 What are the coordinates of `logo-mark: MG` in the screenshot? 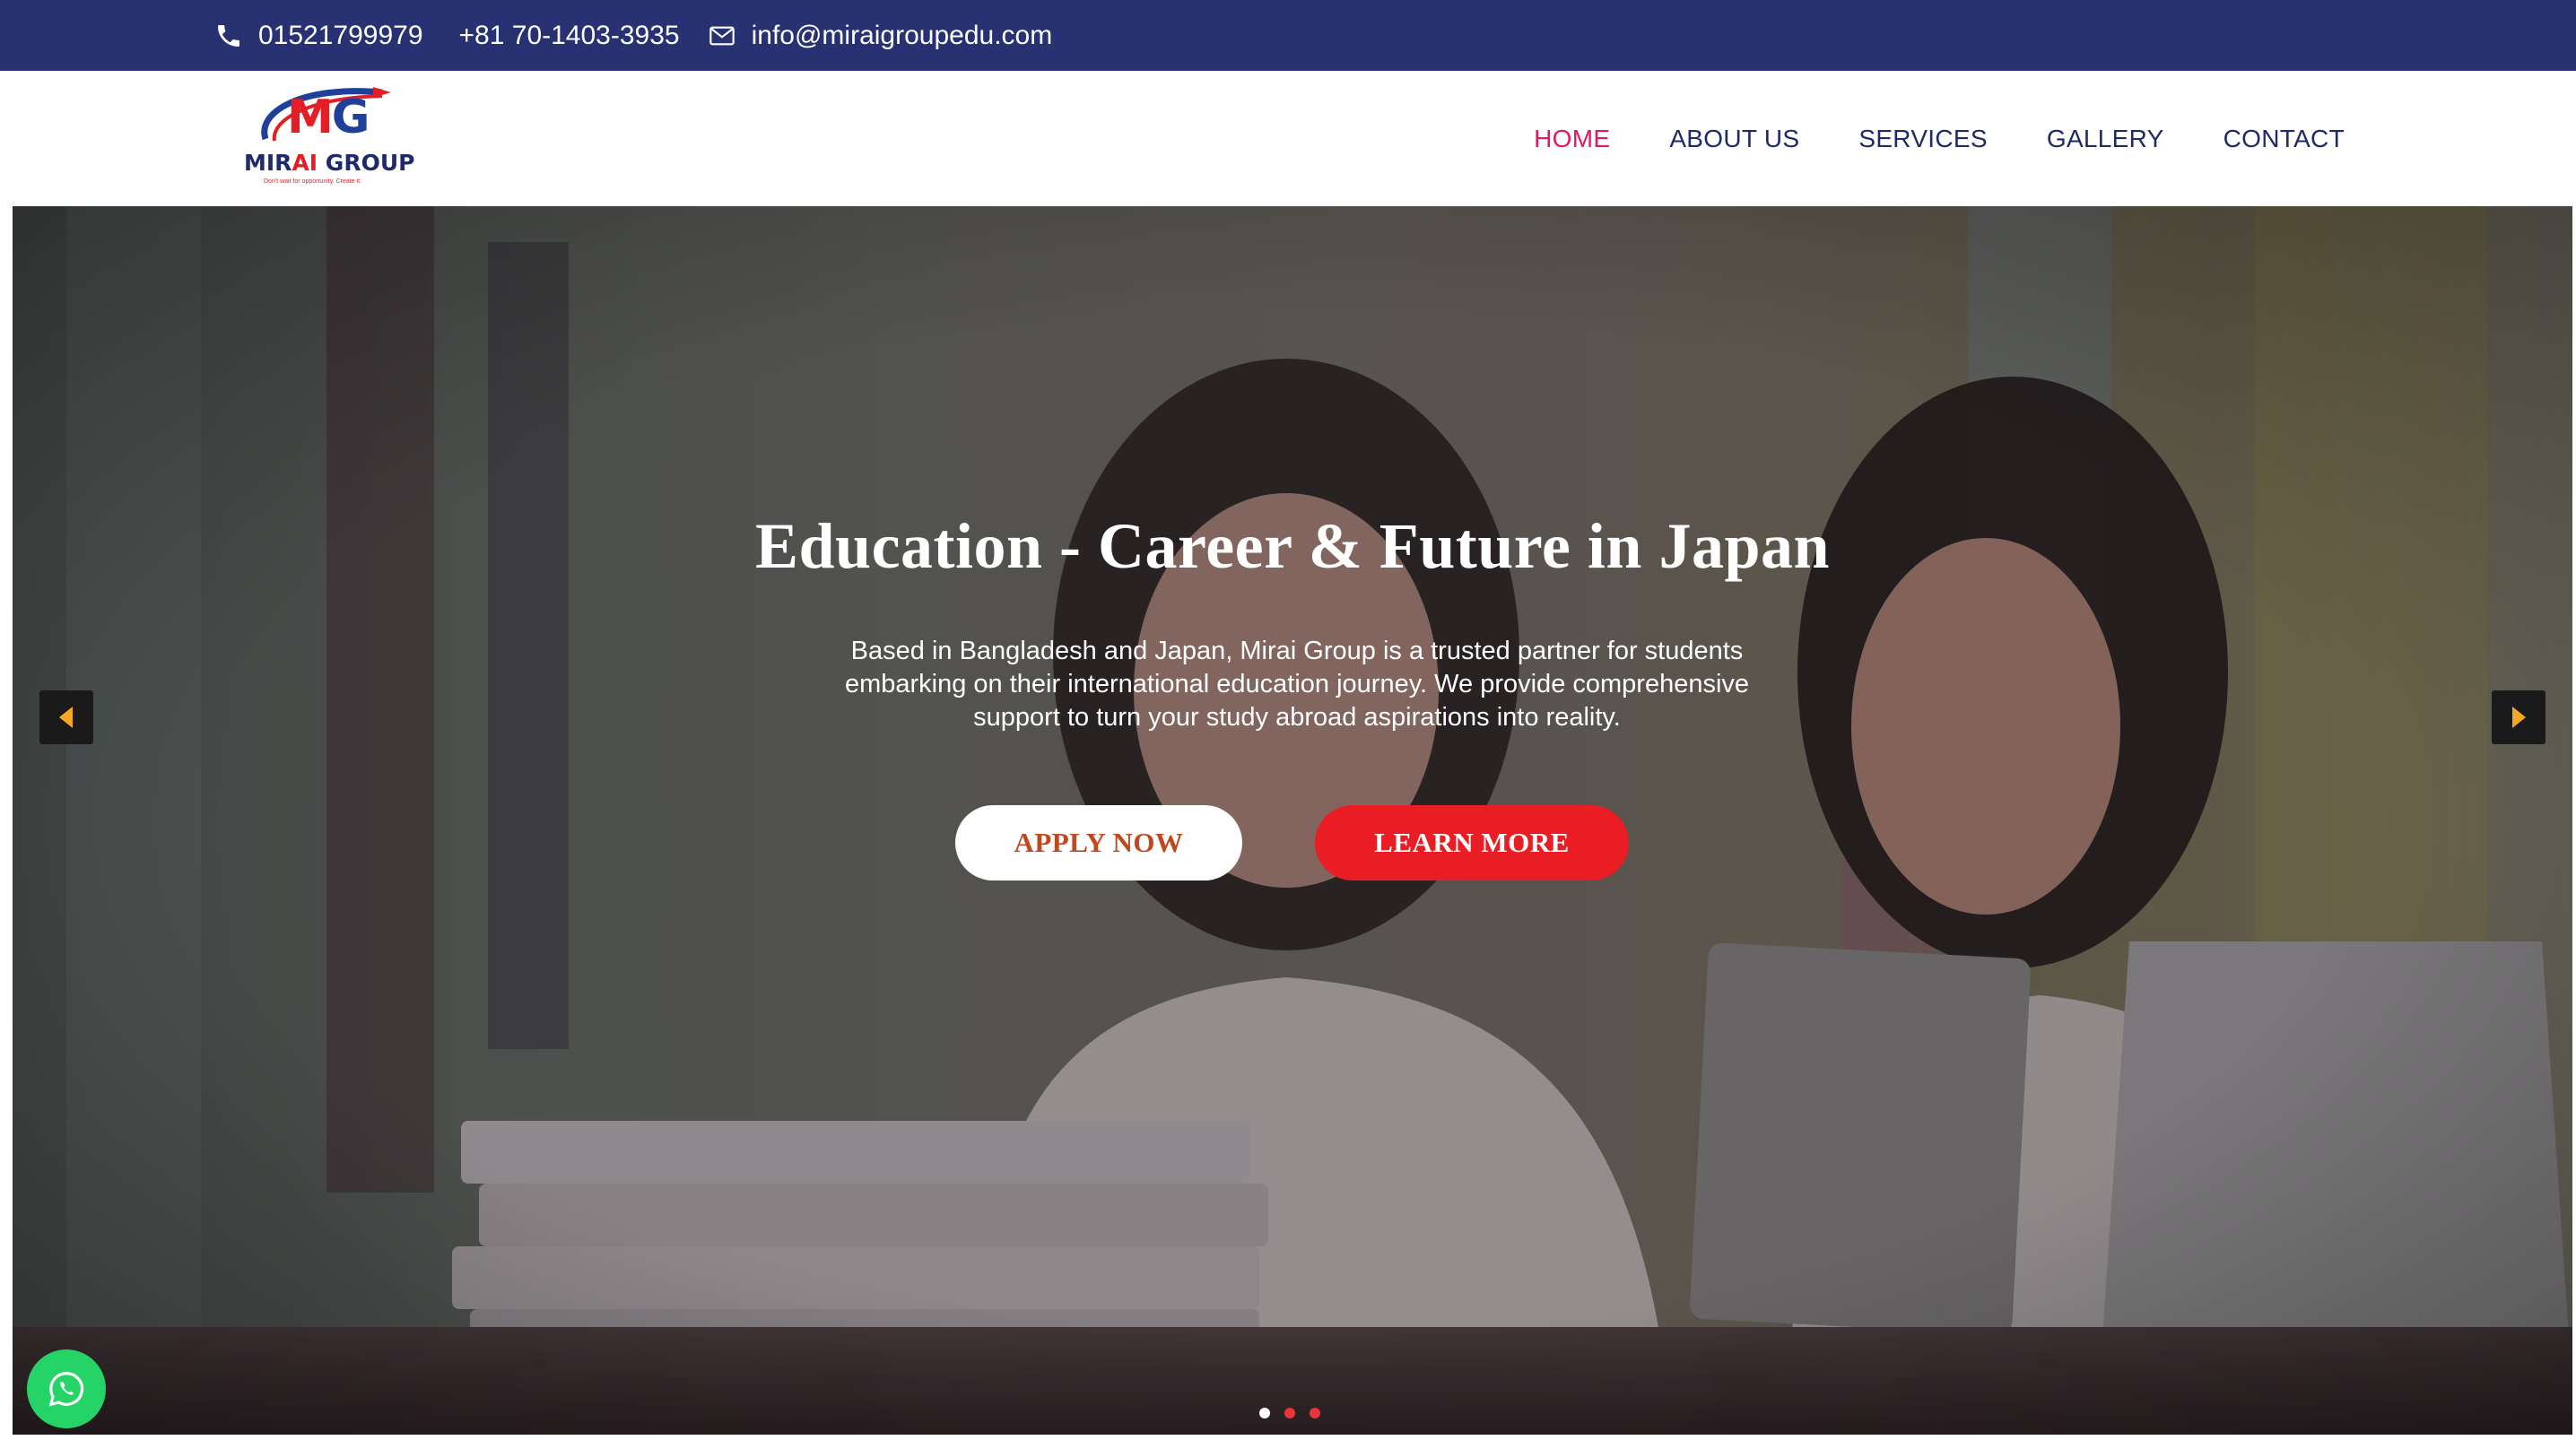 It's located at (328, 117).